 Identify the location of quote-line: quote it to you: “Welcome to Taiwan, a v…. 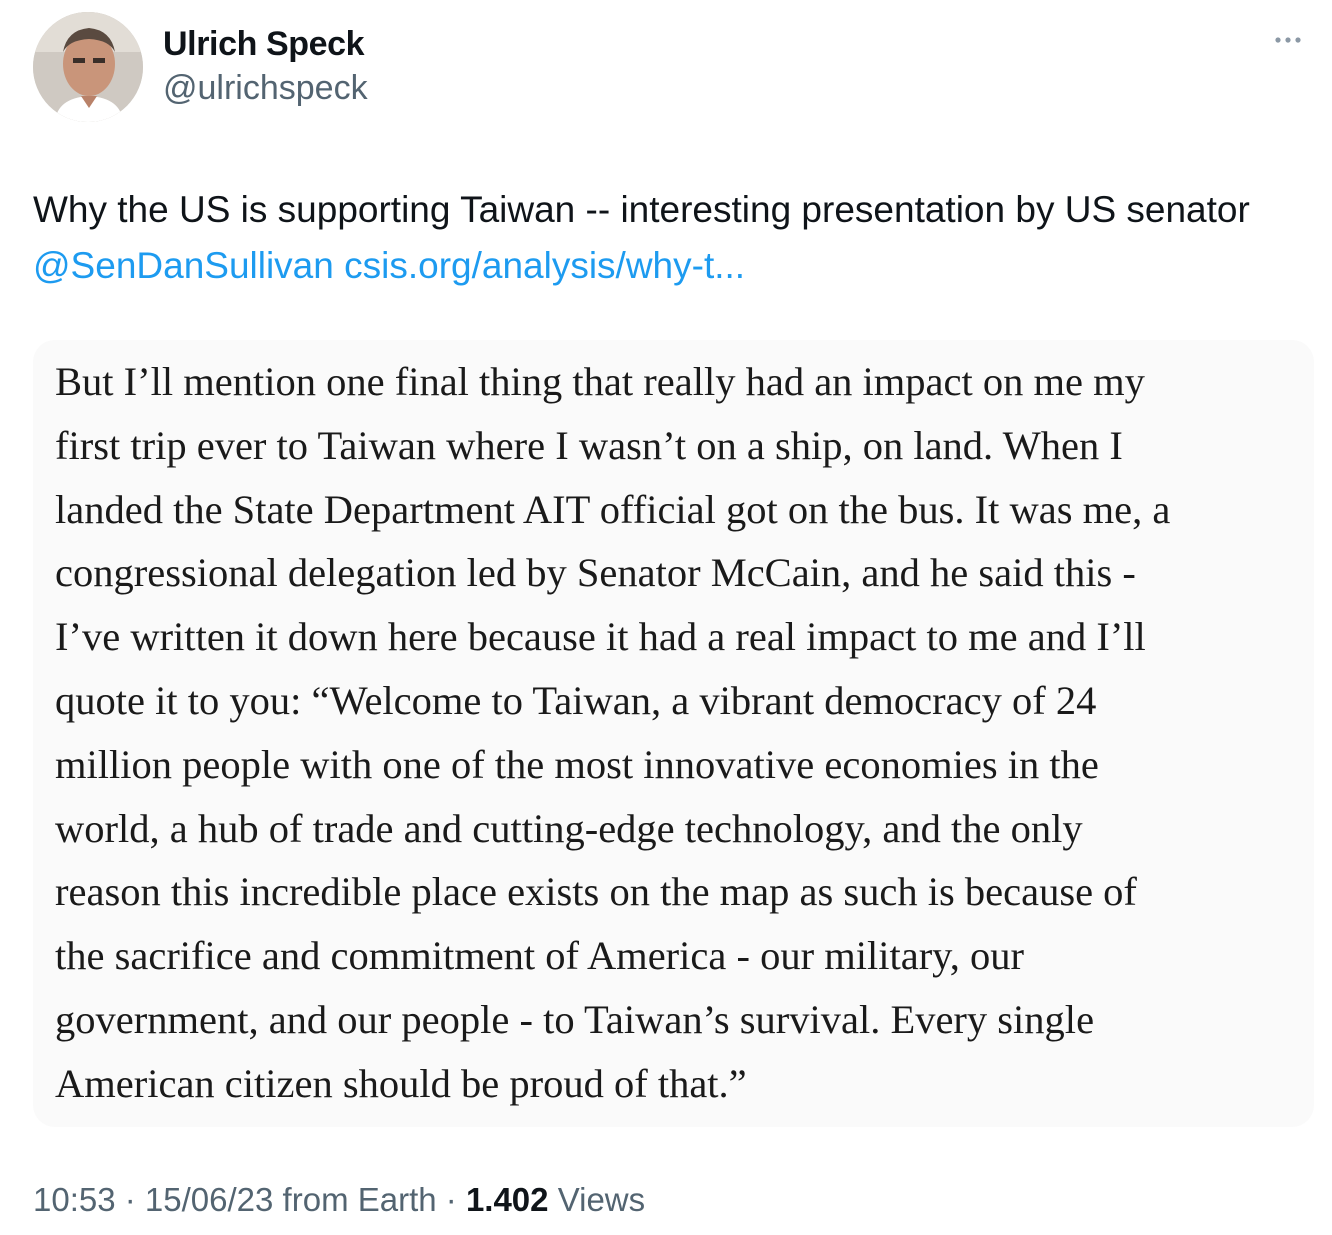
(576, 700).